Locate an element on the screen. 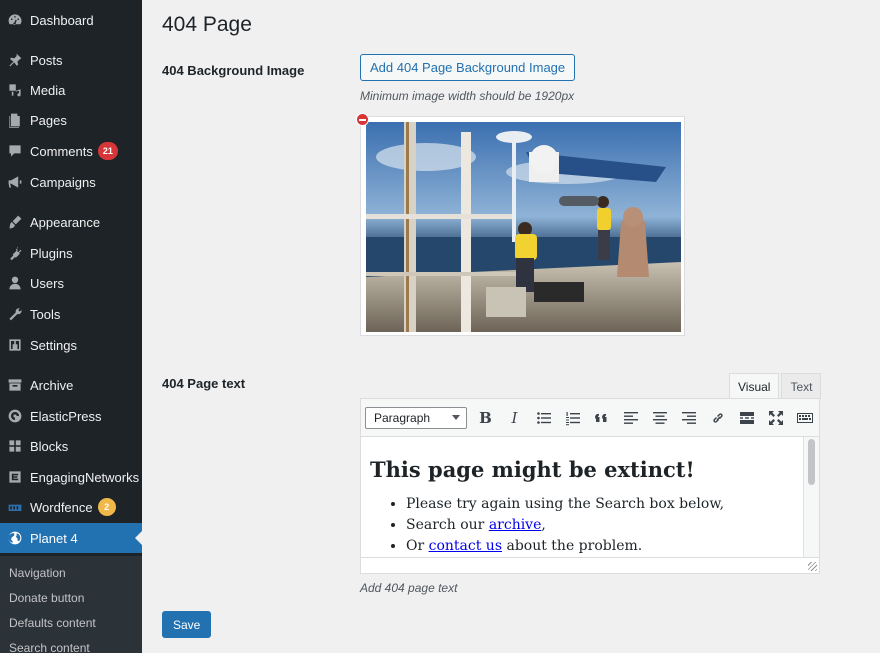  add-bg-image-button: Add 404 Page Background Image is located at coordinates (468, 67).